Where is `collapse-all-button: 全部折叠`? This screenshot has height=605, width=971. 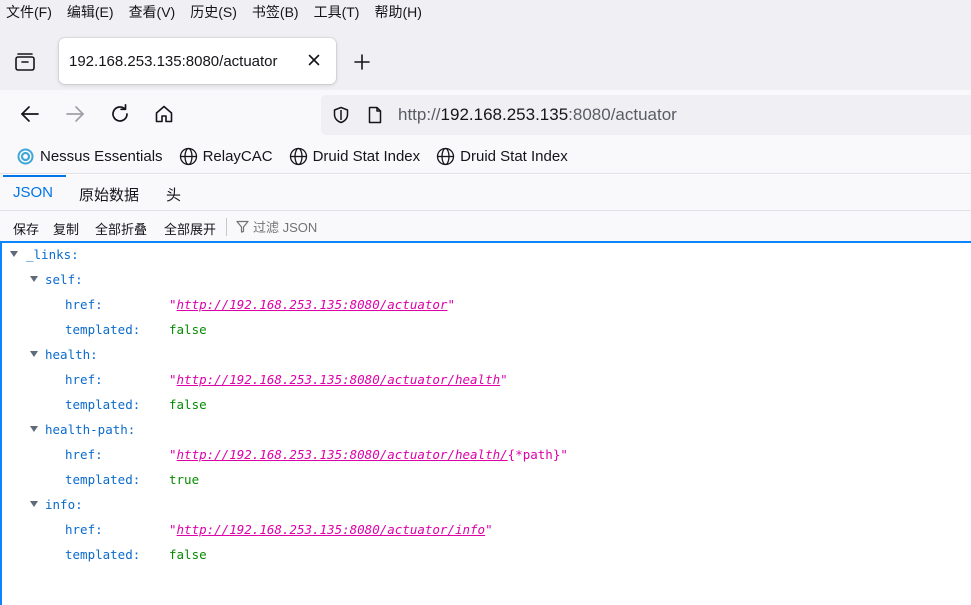
collapse-all-button: 全部折叠 is located at coordinates (121, 228).